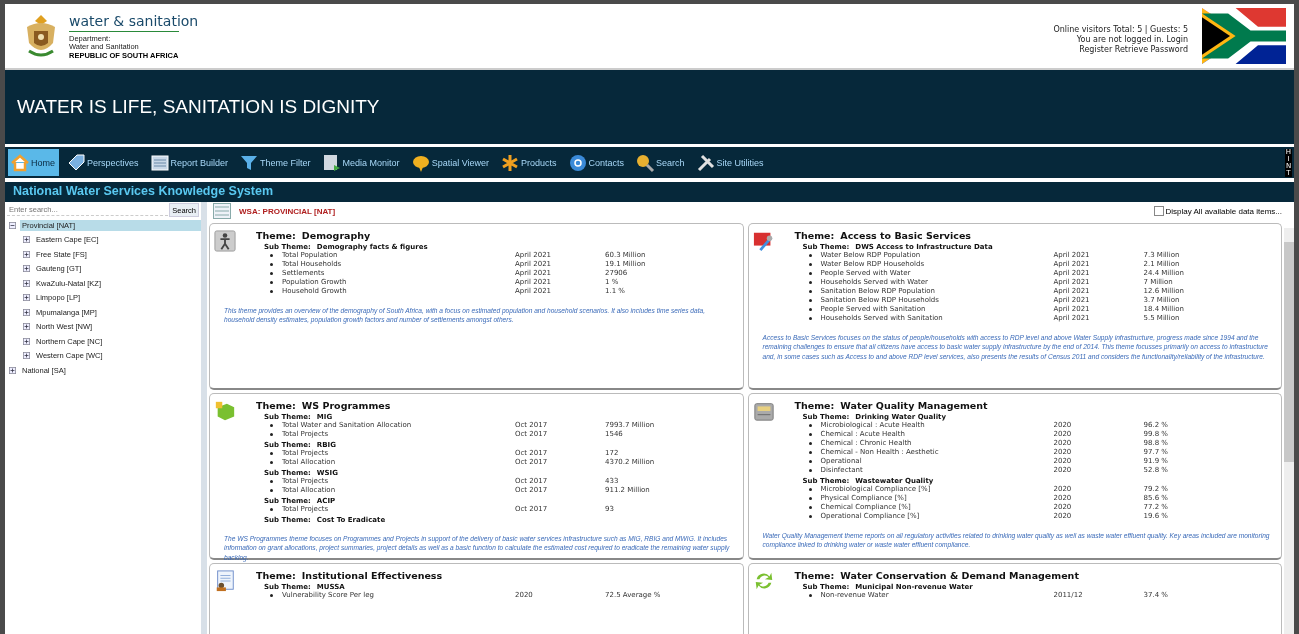 The height and width of the screenshot is (634, 1299). What do you see at coordinates (336, 235) in the screenshot?
I see `theme-title: Demography` at bounding box center [336, 235].